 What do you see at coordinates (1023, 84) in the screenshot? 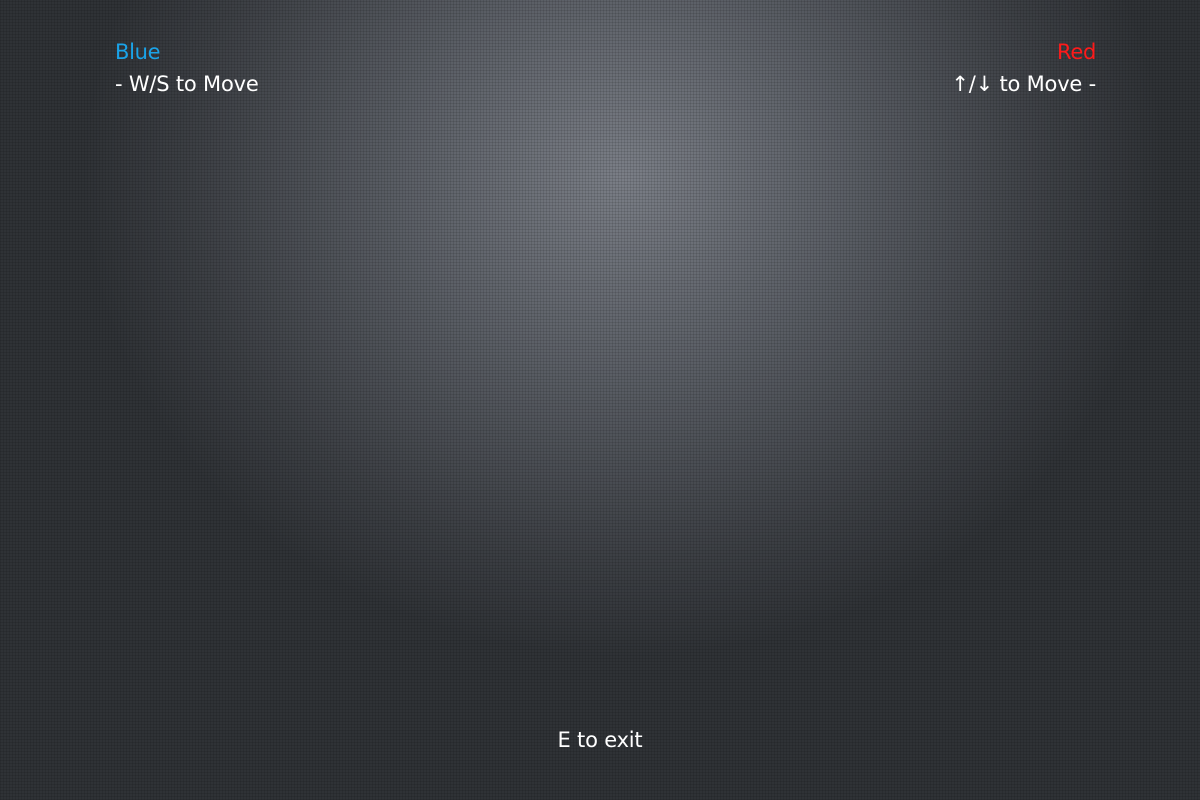
I see `red-player-controls: ↑/↓ to Move -` at bounding box center [1023, 84].